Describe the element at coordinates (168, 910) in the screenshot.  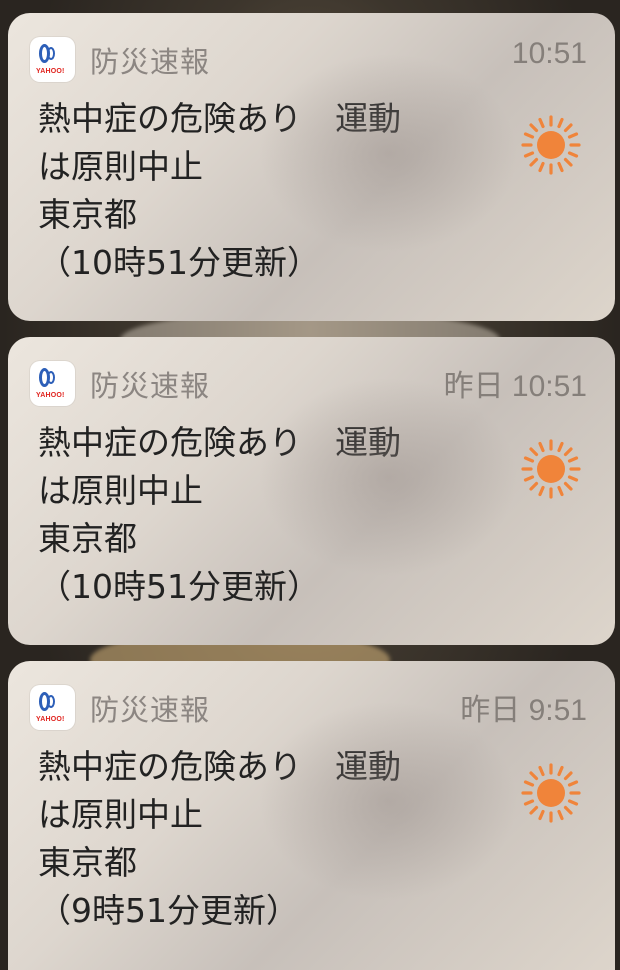
I see `body-line: （9時51分更新）` at that location.